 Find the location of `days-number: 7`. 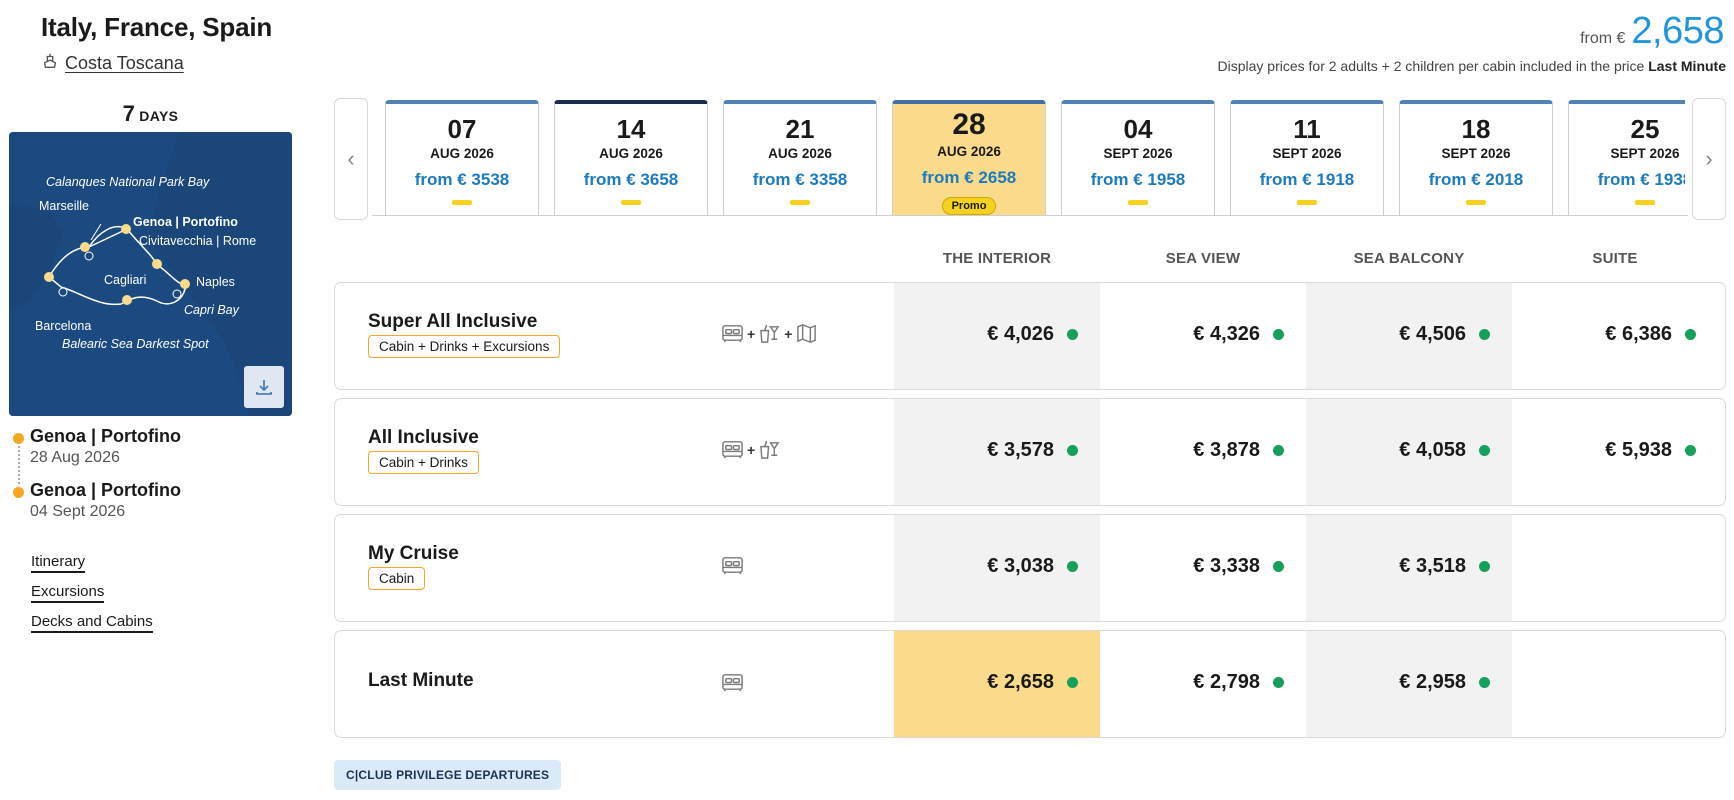

days-number: 7 is located at coordinates (129, 113).